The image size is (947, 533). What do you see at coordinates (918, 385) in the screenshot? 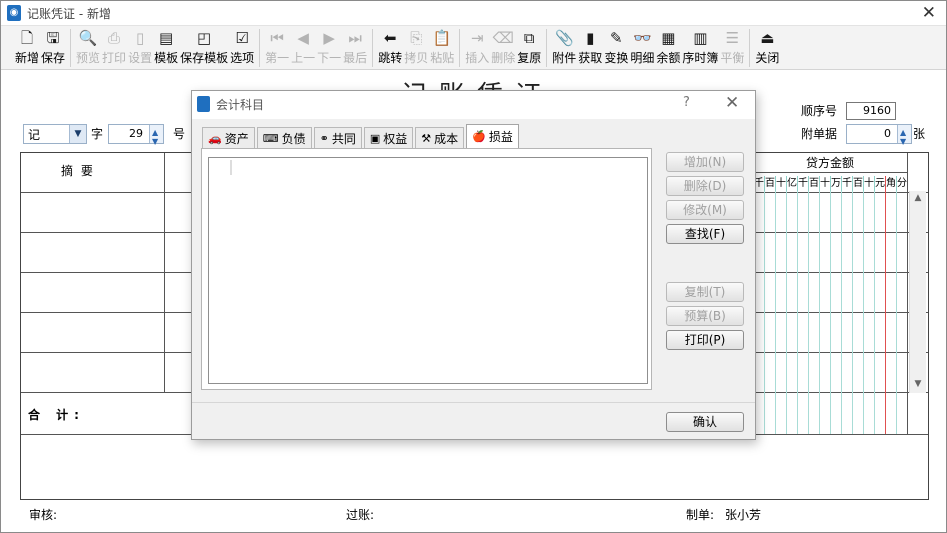
I see `scroll-down-icon: ▼` at bounding box center [918, 385].